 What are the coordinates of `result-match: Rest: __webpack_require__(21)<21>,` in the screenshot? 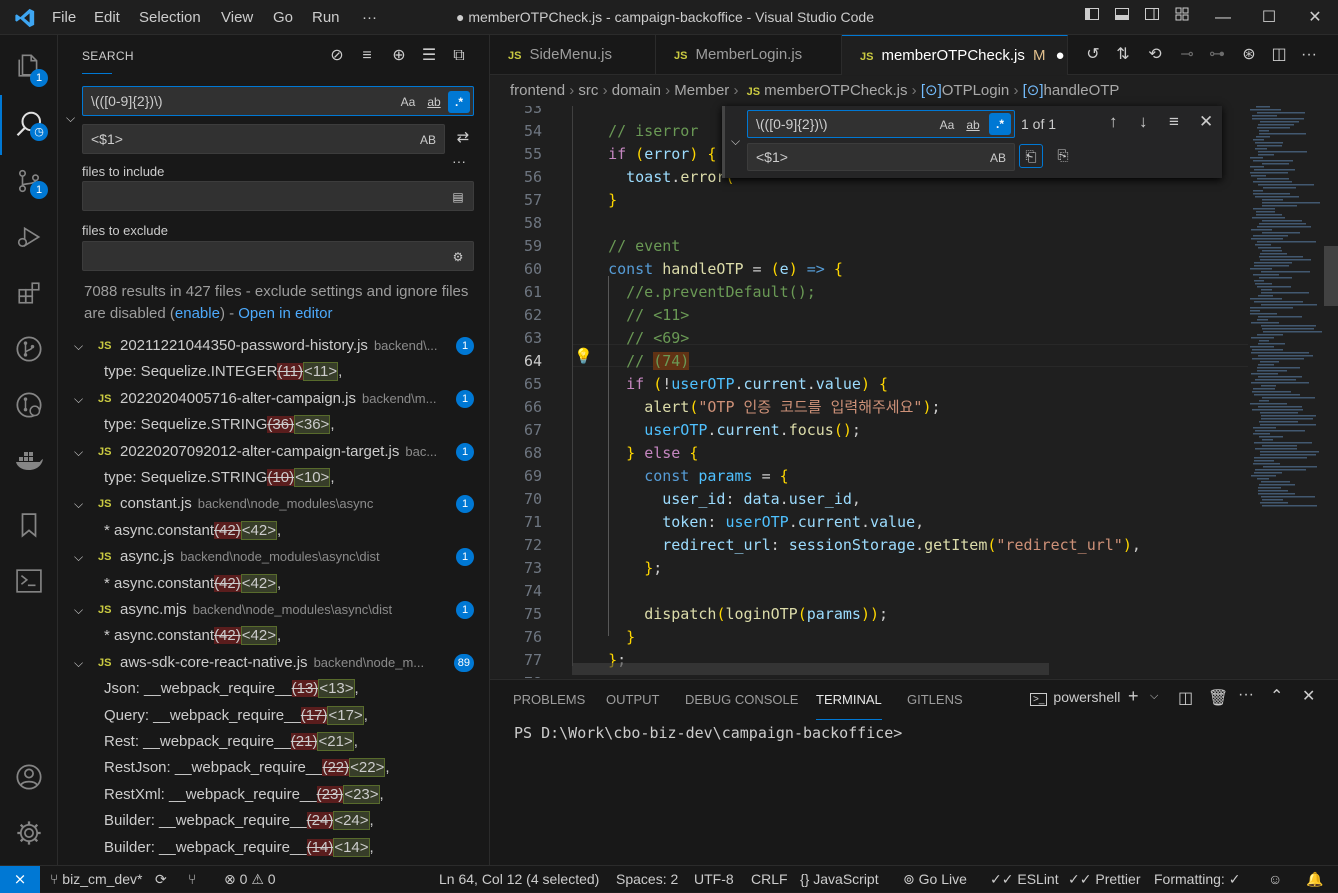 It's located at (273, 742).